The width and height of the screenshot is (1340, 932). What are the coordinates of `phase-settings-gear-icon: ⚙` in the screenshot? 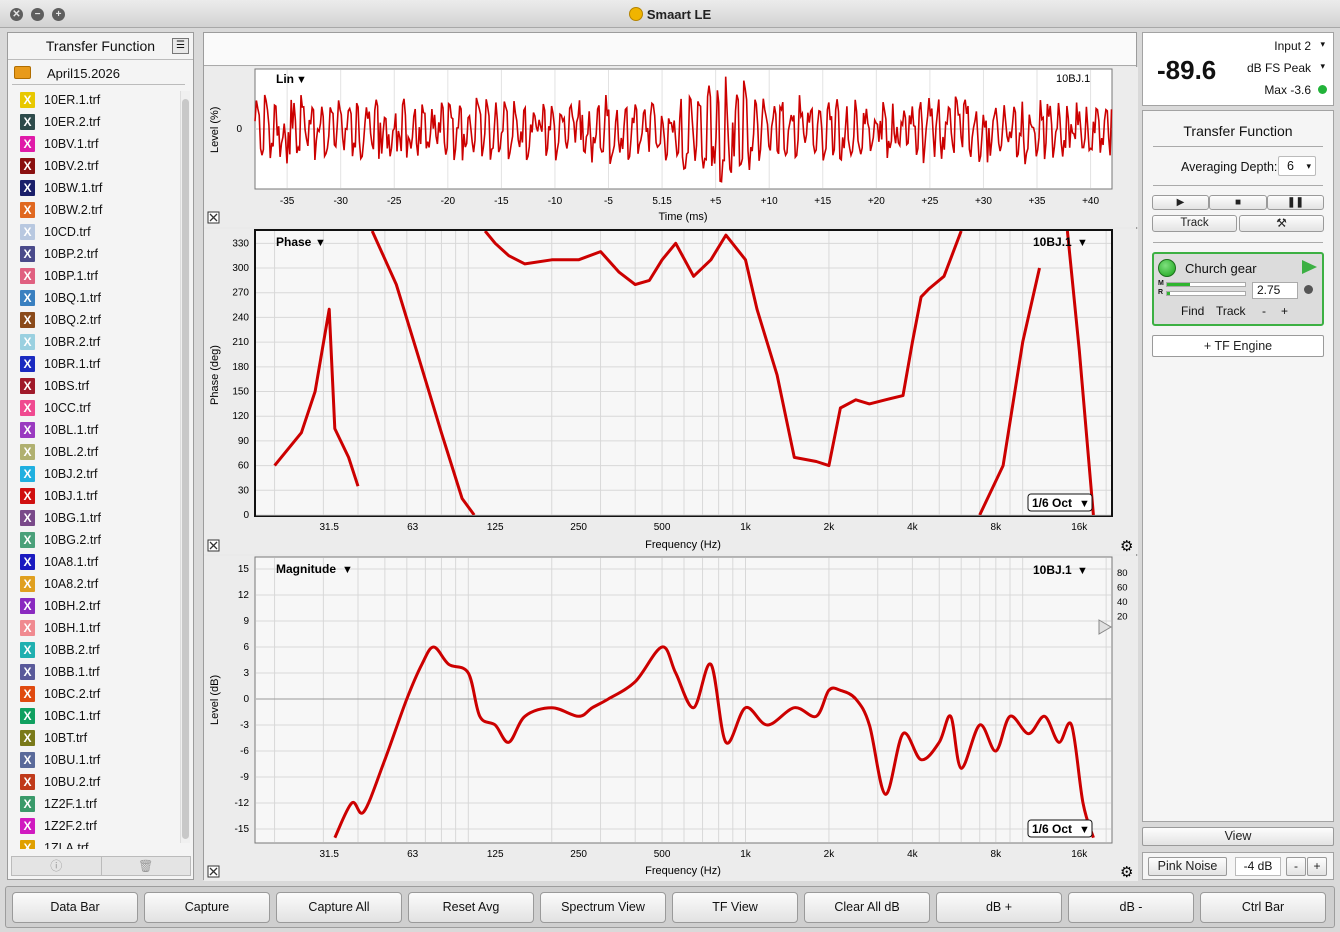 It's located at (1126, 546).